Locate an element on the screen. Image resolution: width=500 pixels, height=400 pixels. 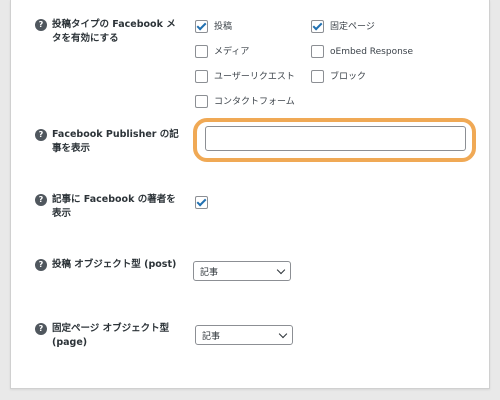
author-label: 記事に Facebook の著者を表示 is located at coordinates (114, 206).